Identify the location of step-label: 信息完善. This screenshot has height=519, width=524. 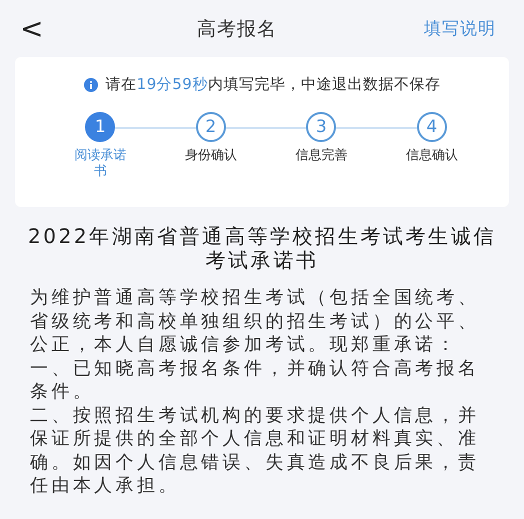
(321, 156).